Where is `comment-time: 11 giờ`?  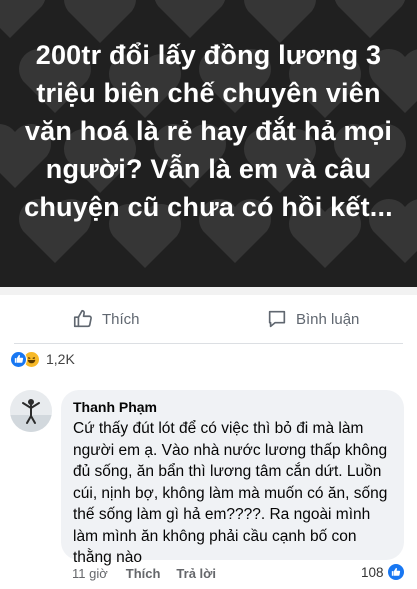 comment-time: 11 giờ is located at coordinates (90, 573).